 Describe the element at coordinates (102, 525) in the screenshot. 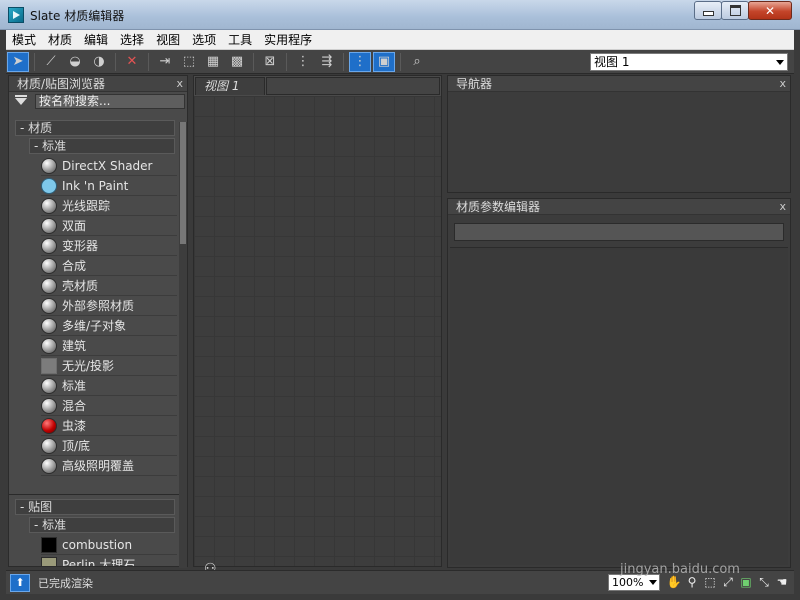

I see `maps-standard-subgroup: - 标准` at that location.